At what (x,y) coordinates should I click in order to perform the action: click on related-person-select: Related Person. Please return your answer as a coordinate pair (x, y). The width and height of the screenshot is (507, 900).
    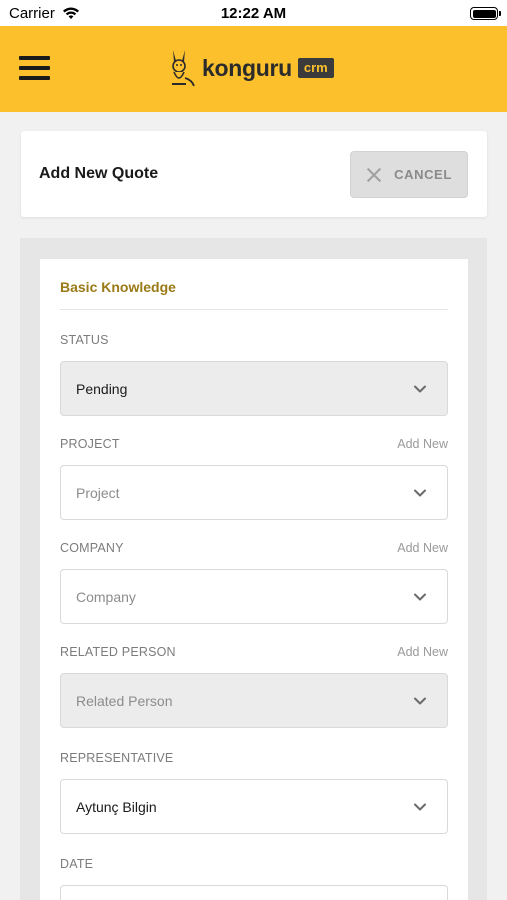
    Looking at the image, I should click on (254, 700).